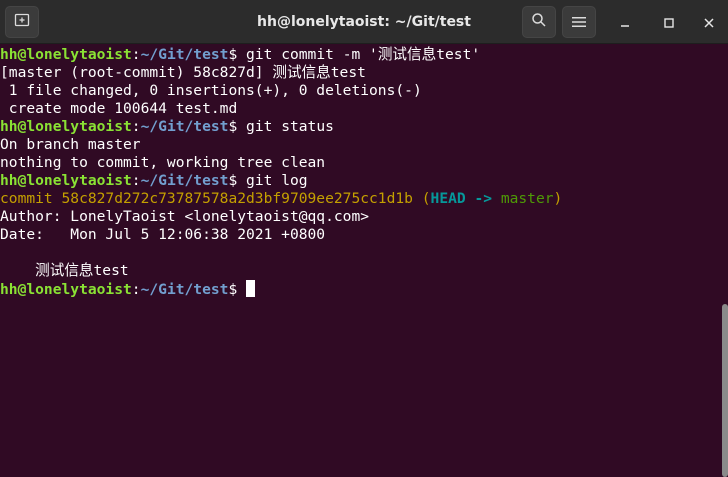 This screenshot has height=477, width=728. I want to click on maximize-button, so click(669, 22).